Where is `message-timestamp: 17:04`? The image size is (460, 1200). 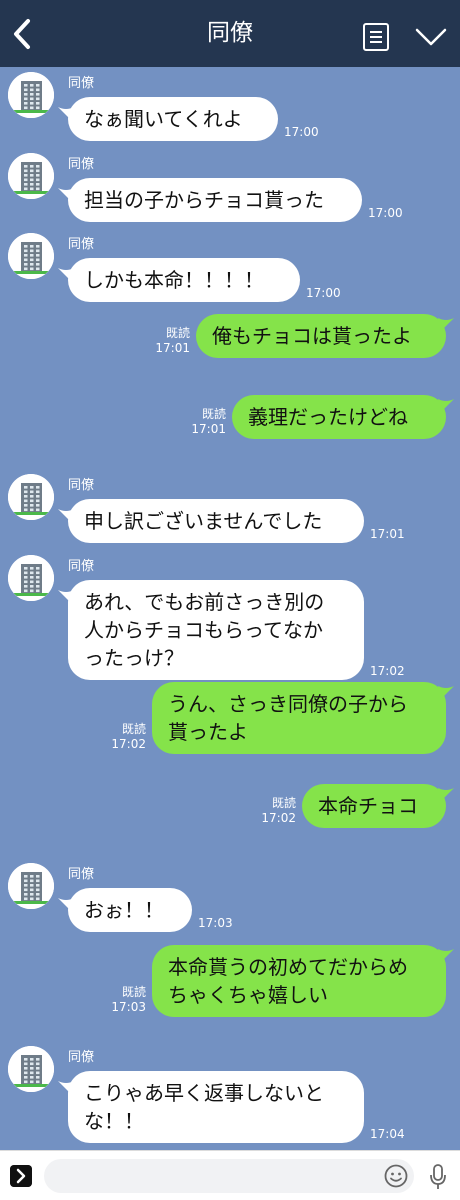 message-timestamp: 17:04 is located at coordinates (387, 1134).